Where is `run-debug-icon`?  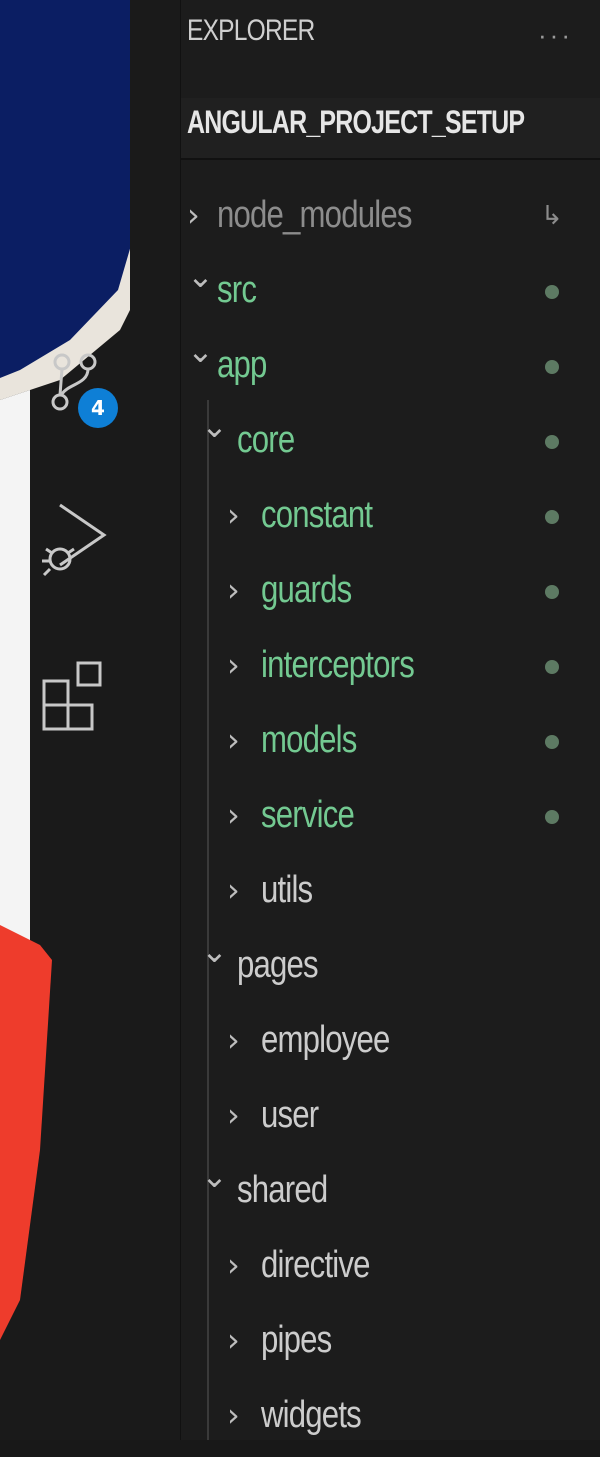
run-debug-icon is located at coordinates (73, 540).